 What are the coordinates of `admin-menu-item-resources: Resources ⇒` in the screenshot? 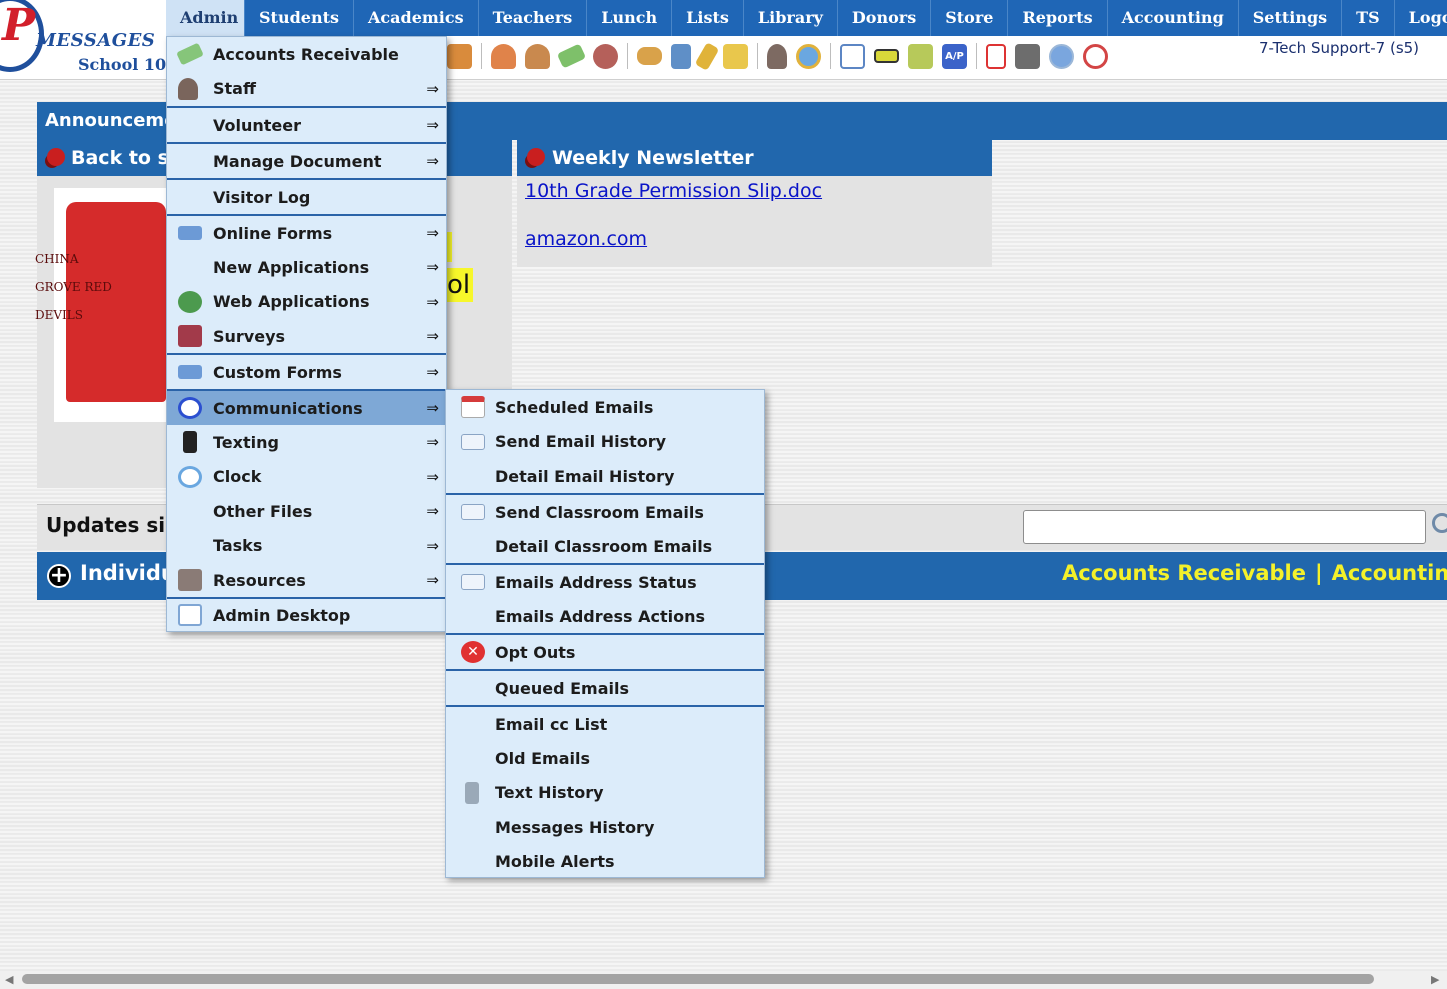 It's located at (306, 580).